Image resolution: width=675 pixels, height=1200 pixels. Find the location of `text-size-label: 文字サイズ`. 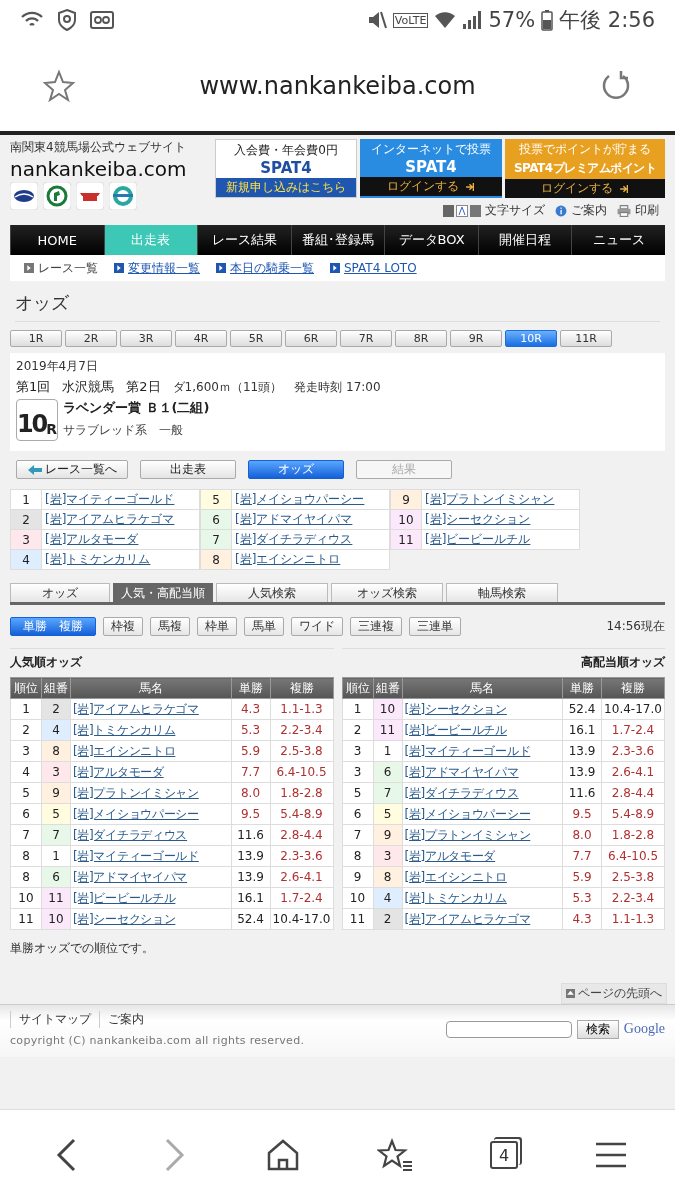

text-size-label: 文字サイズ is located at coordinates (515, 210).